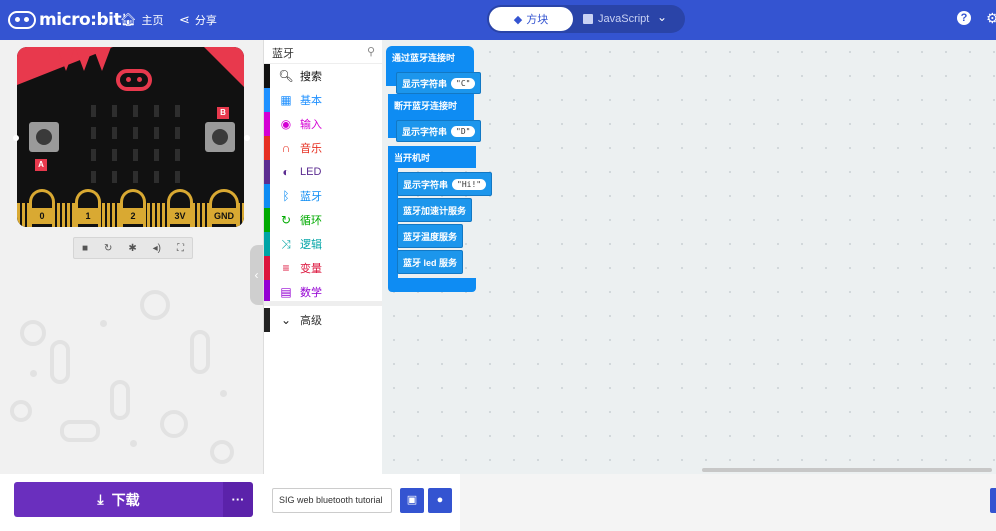  Describe the element at coordinates (238, 499) in the screenshot. I see `more-options-button: ···` at that location.